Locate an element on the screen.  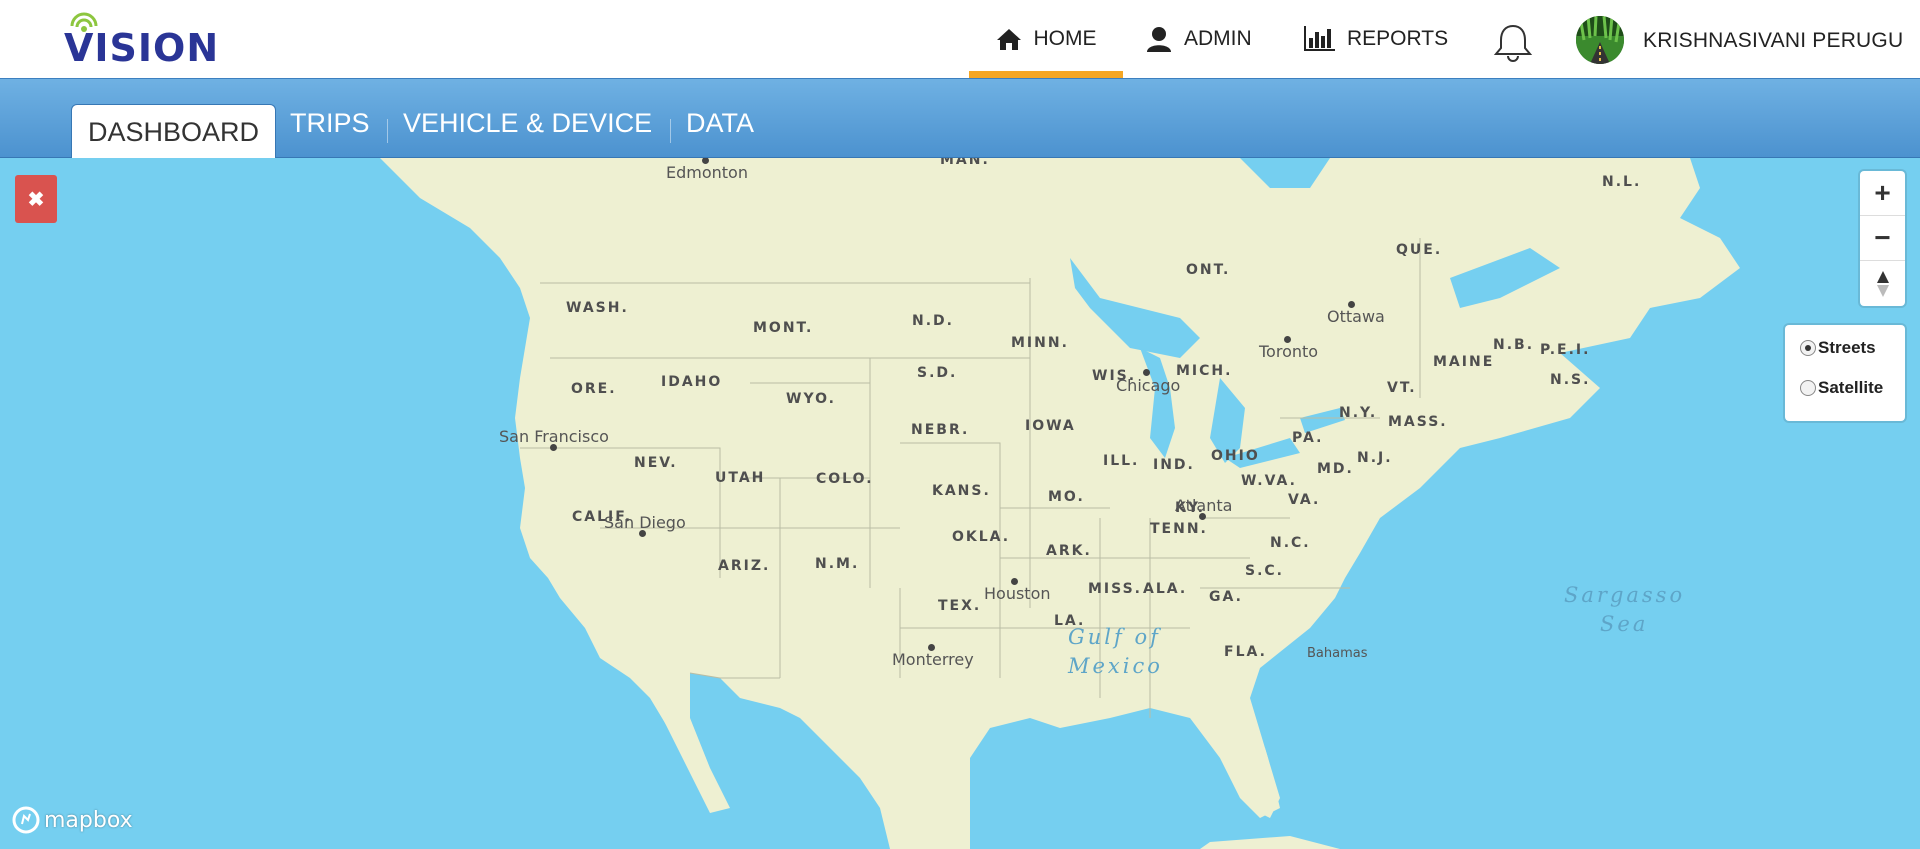
map-label: N.D. is located at coordinates (933, 321).